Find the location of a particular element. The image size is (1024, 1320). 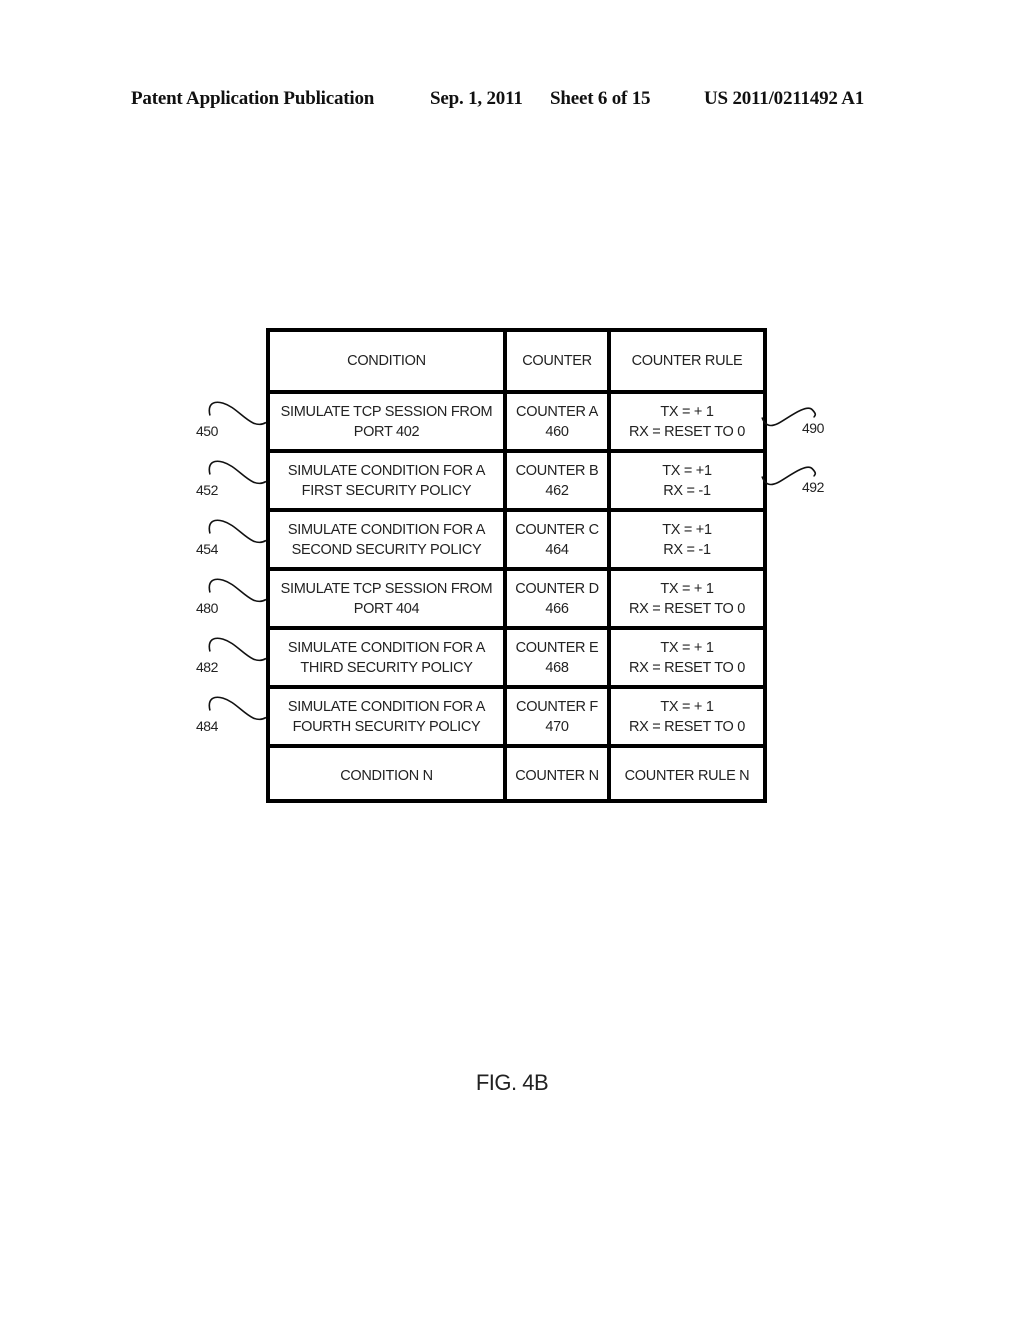

reference-leader-lines is located at coordinates (512, 561).